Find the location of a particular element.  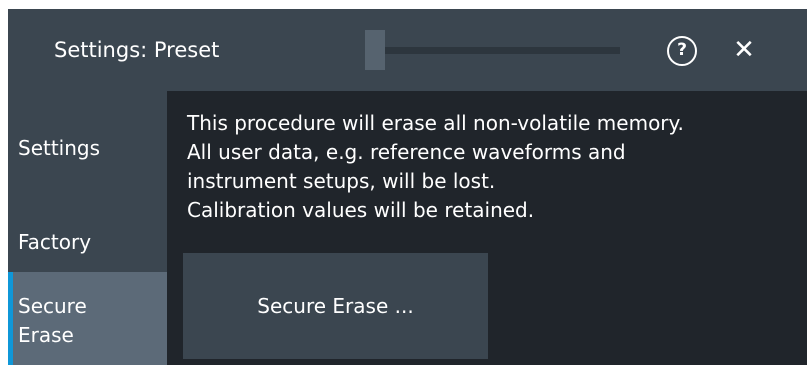

description-line: Calibration values will be retained. is located at coordinates (361, 210).